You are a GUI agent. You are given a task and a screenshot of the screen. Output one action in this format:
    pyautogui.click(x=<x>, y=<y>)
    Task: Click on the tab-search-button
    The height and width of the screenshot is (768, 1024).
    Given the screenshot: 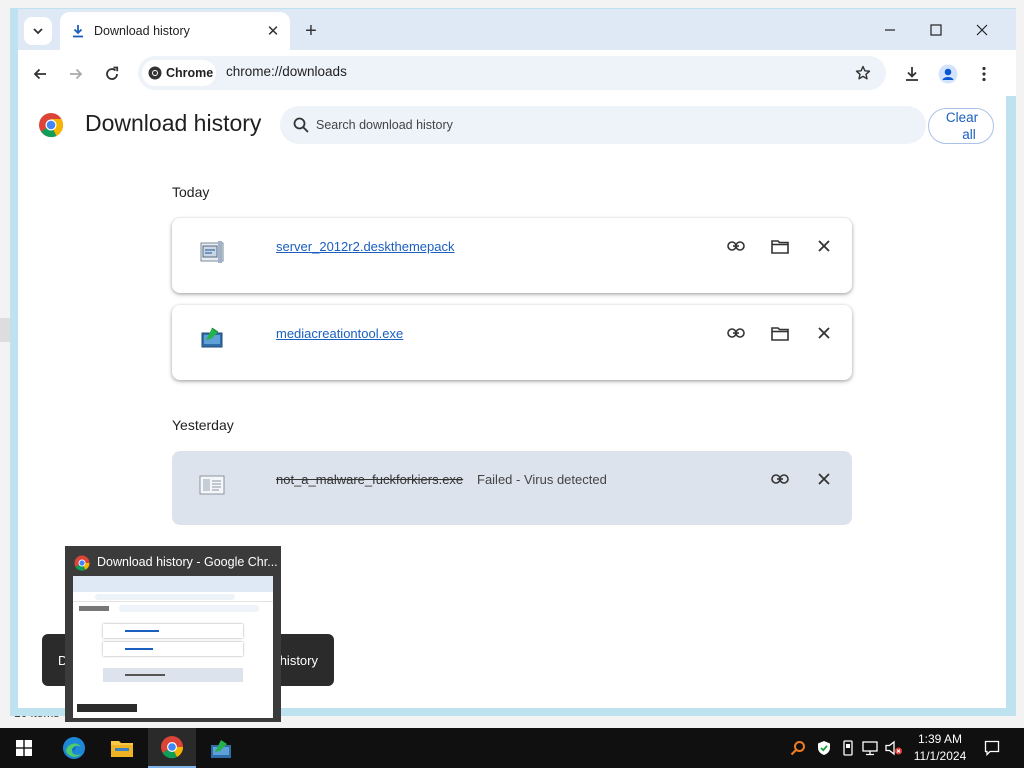 What is the action you would take?
    pyautogui.click(x=38, y=31)
    